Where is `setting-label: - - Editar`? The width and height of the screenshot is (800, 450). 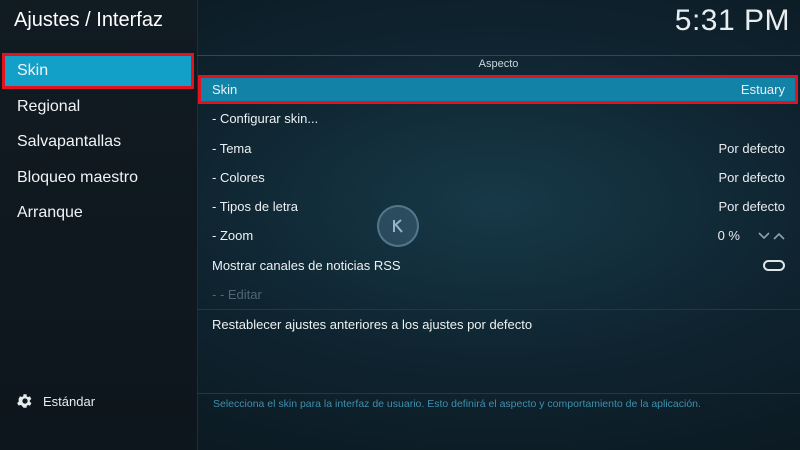
setting-label: - - Editar is located at coordinates (237, 295).